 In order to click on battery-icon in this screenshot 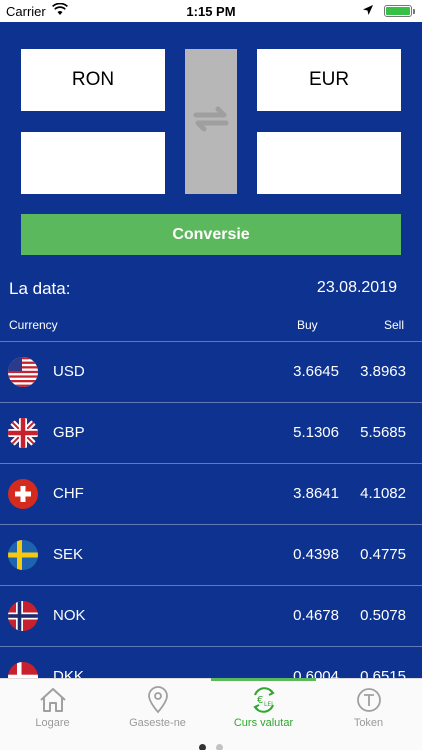, I will do `click(399, 11)`.